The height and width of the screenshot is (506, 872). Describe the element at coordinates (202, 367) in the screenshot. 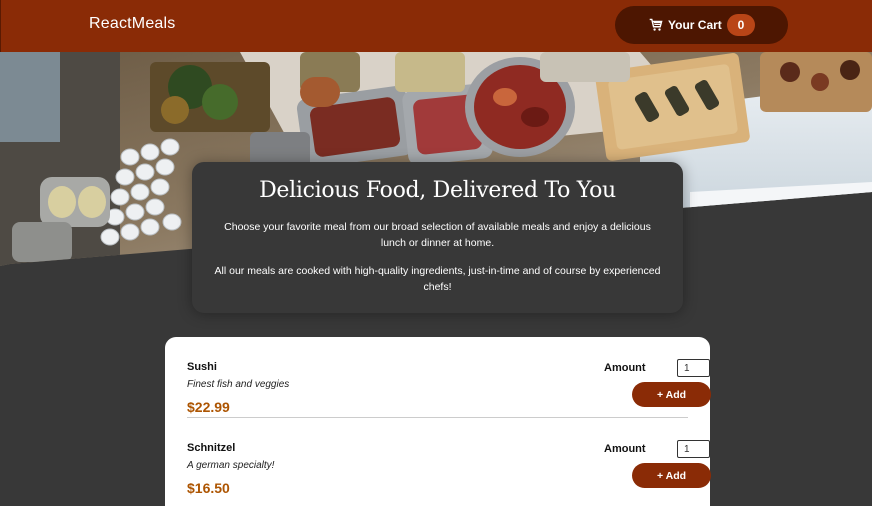

I see `meal-name: Sushi` at that location.